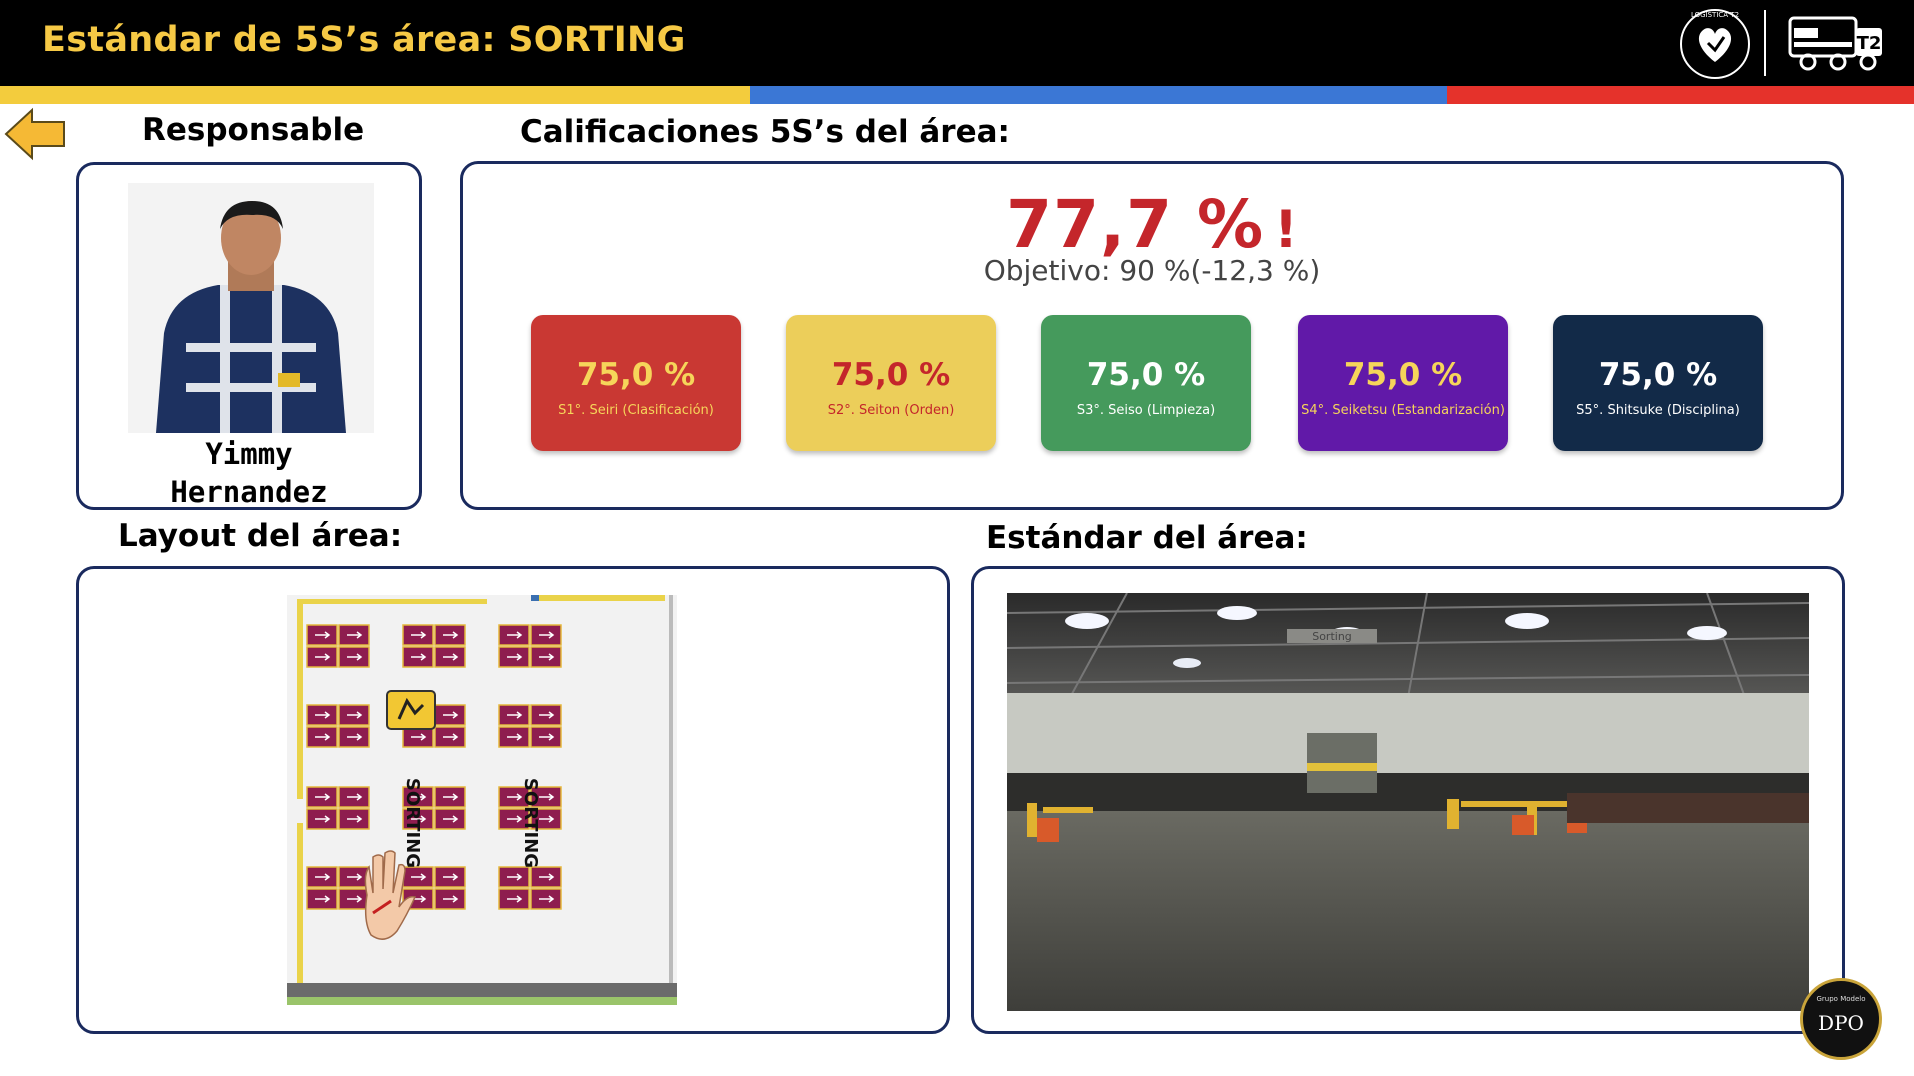 This screenshot has width=1914, height=1076. I want to click on s1-seiri-card: 75,0 % S1°. Seiri (Clasificación), so click(636, 383).